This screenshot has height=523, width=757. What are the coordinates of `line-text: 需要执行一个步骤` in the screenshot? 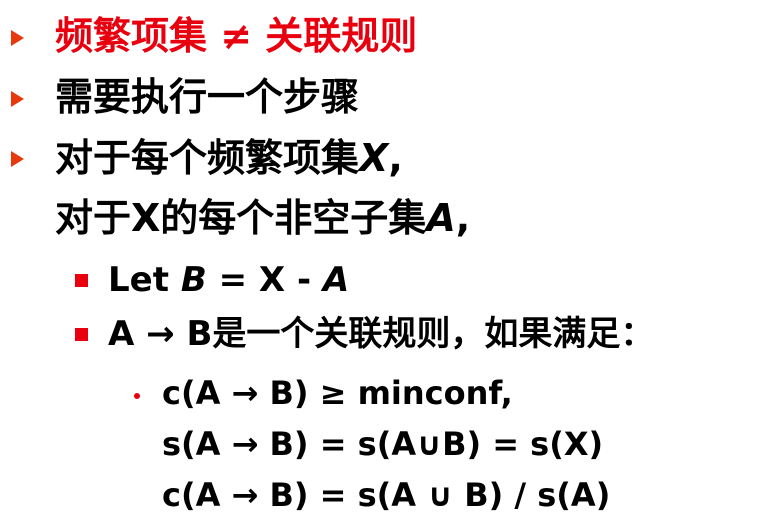 It's located at (207, 97).